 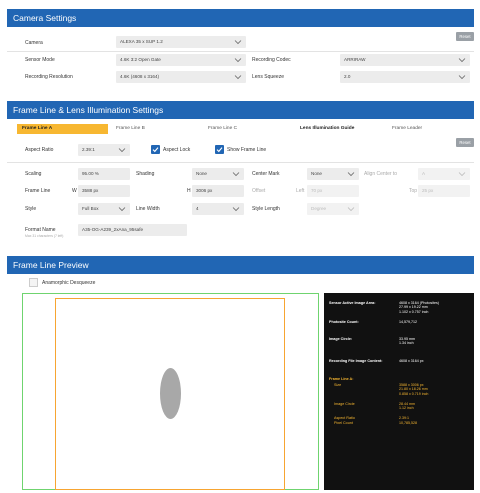 I want to click on image-circle-row: Image Circle:, so click(x=340, y=339).